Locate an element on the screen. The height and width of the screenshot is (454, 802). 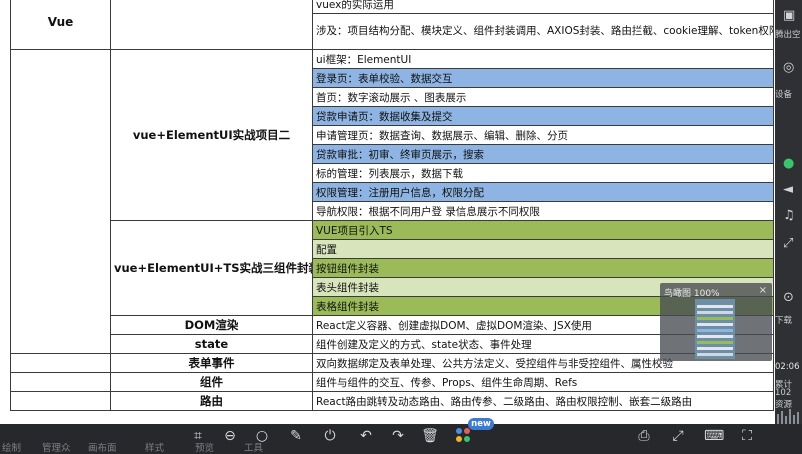
category-cell-vue: Vue is located at coordinates (60, 25).